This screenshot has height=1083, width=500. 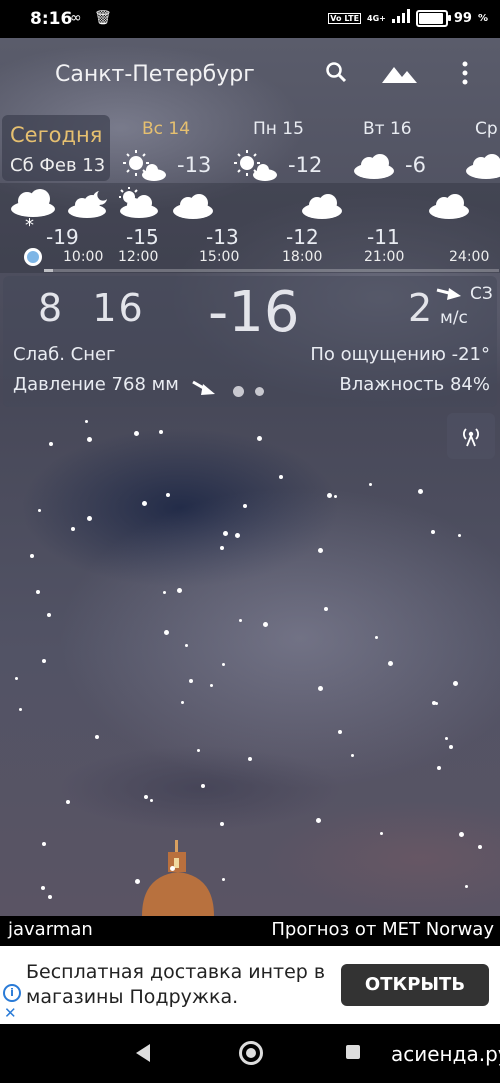 I want to click on hour-temp: -15, so click(x=142, y=237).